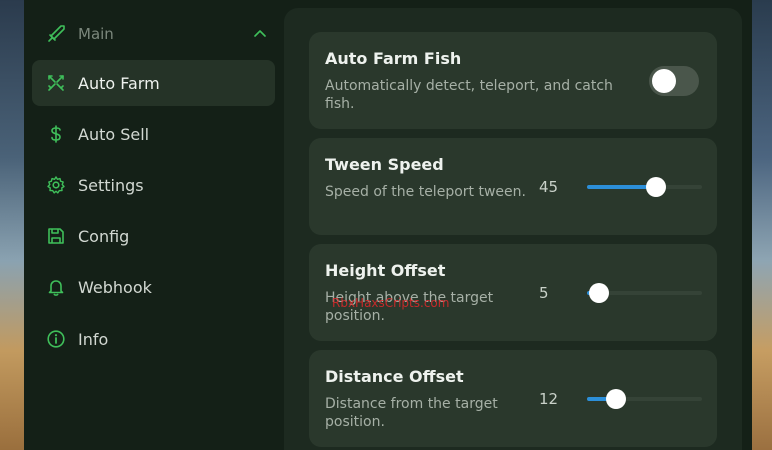 Image resolution: width=772 pixels, height=450 pixels. What do you see at coordinates (56, 185) in the screenshot?
I see `gear-icon` at bounding box center [56, 185].